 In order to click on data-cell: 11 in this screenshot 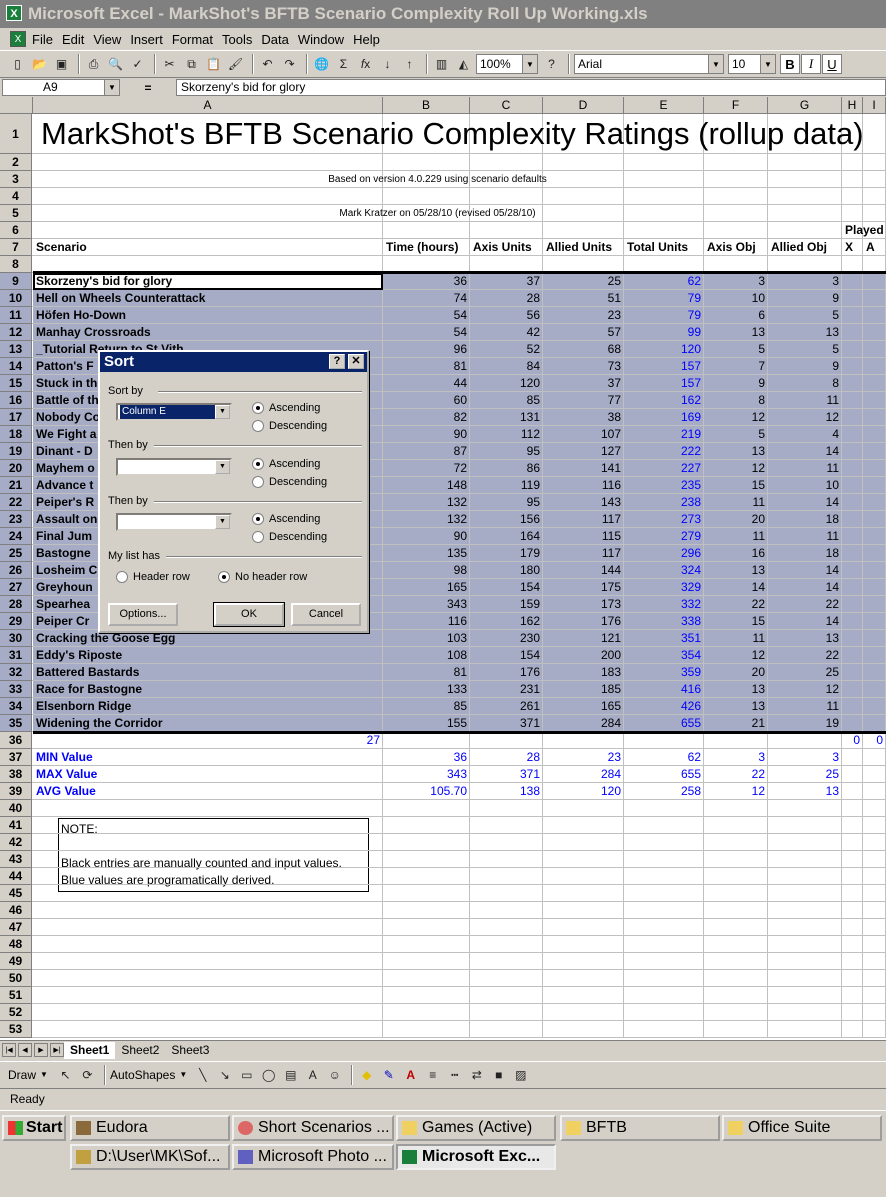, I will do `click(805, 400)`.